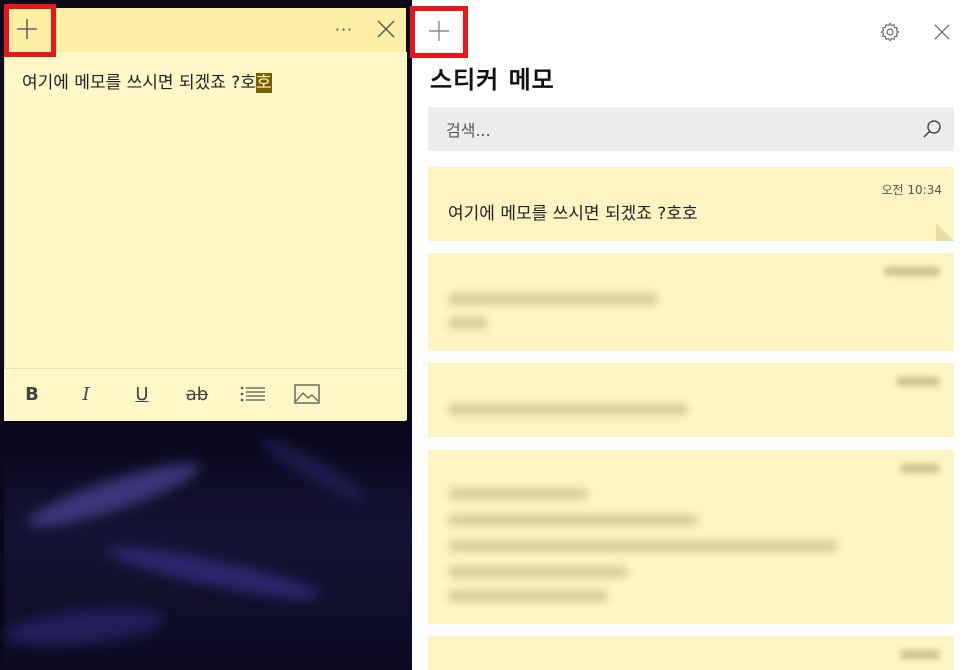 The image size is (966, 670). I want to click on text-selection-highlight: 호, so click(263, 83).